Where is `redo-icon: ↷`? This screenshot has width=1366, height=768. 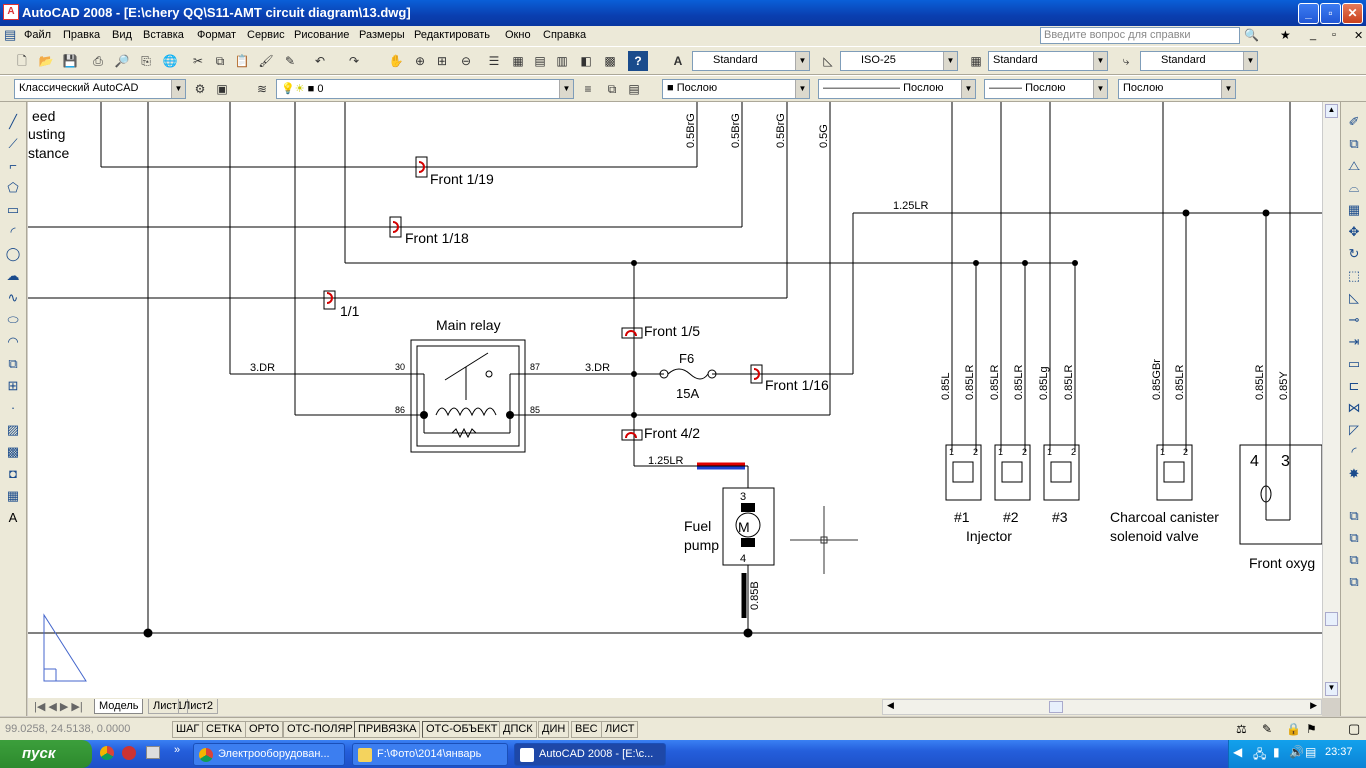
redo-icon: ↷ is located at coordinates (354, 61).